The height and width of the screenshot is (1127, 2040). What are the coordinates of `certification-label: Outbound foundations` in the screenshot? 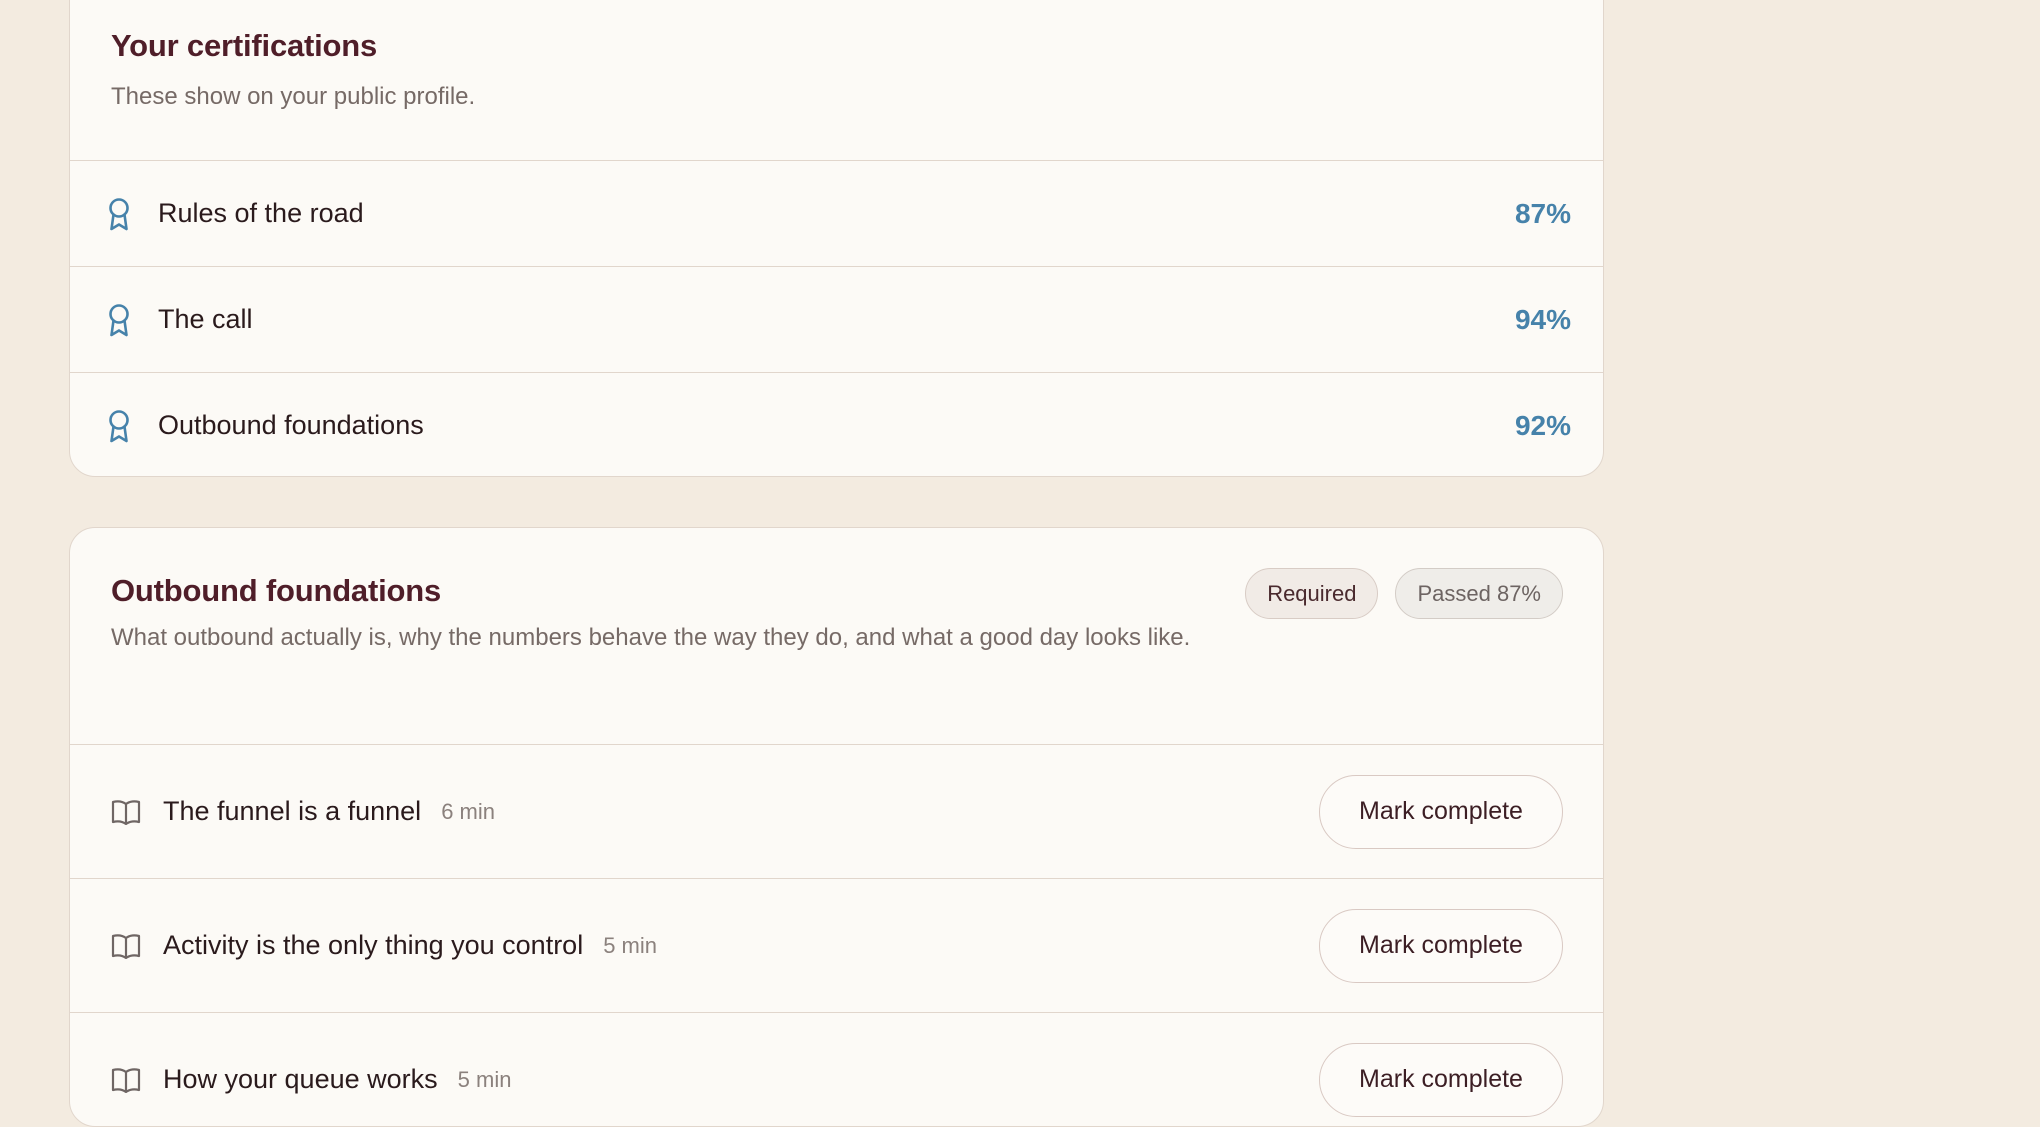 It's located at (291, 425).